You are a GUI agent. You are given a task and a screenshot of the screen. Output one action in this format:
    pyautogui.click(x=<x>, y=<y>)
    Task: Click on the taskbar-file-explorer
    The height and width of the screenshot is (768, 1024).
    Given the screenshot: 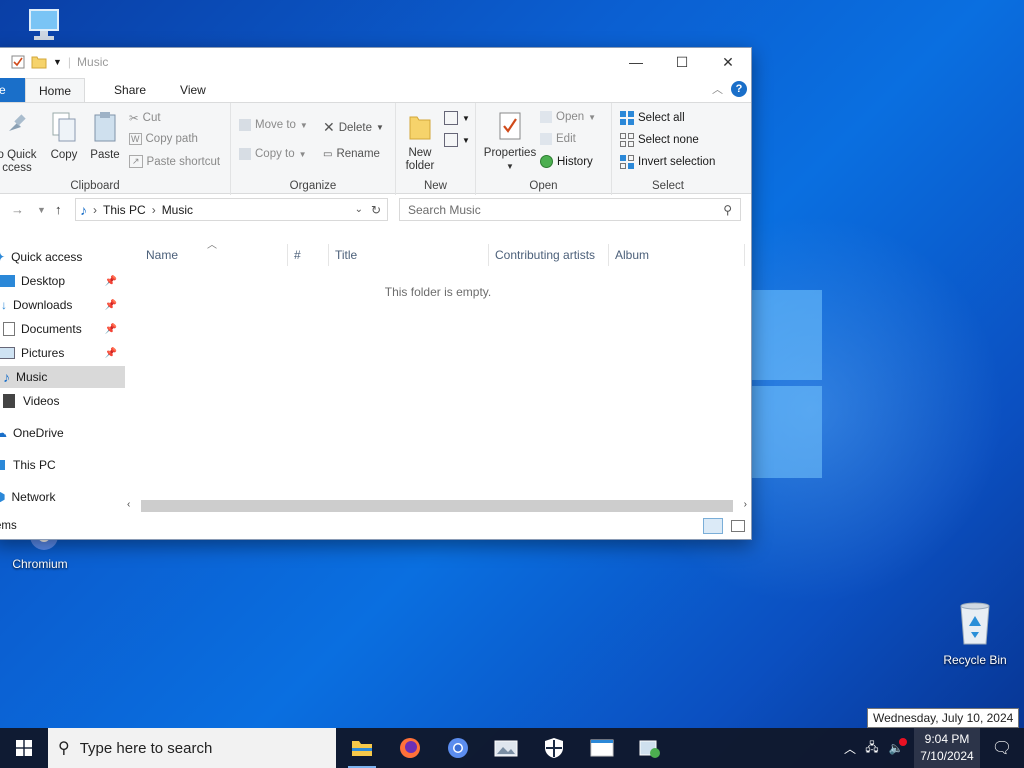 What is the action you would take?
    pyautogui.click(x=362, y=748)
    